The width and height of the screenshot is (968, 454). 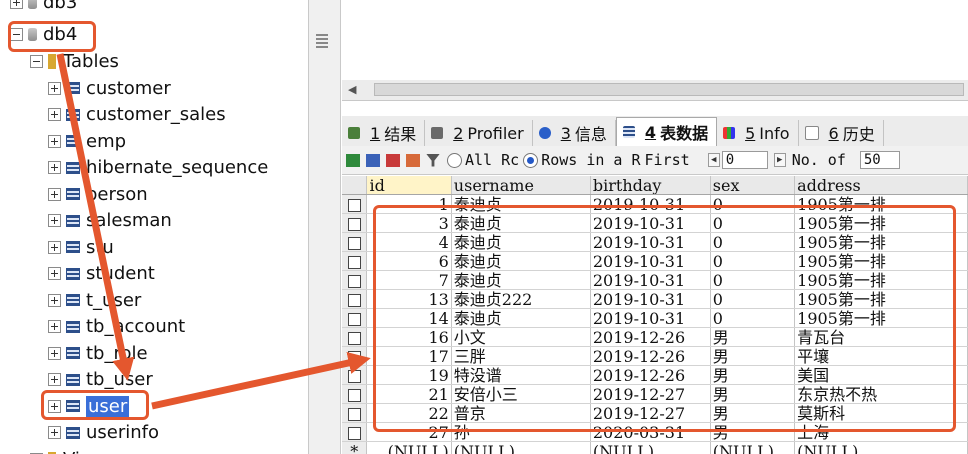 I want to click on arrow-db4-to-user, so click(x=95, y=217).